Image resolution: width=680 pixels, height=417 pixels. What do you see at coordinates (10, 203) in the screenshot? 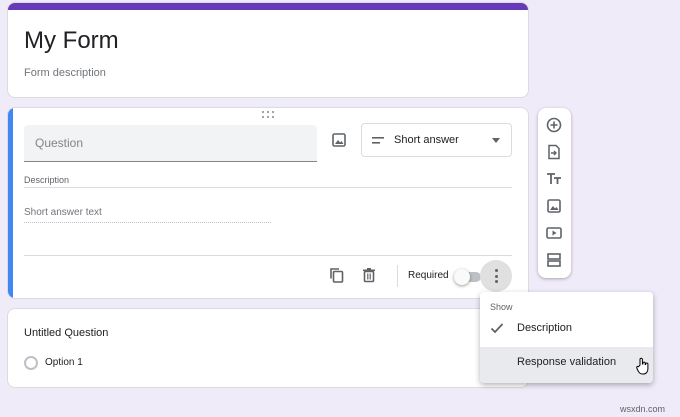
I see `active-indicator-bar` at bounding box center [10, 203].